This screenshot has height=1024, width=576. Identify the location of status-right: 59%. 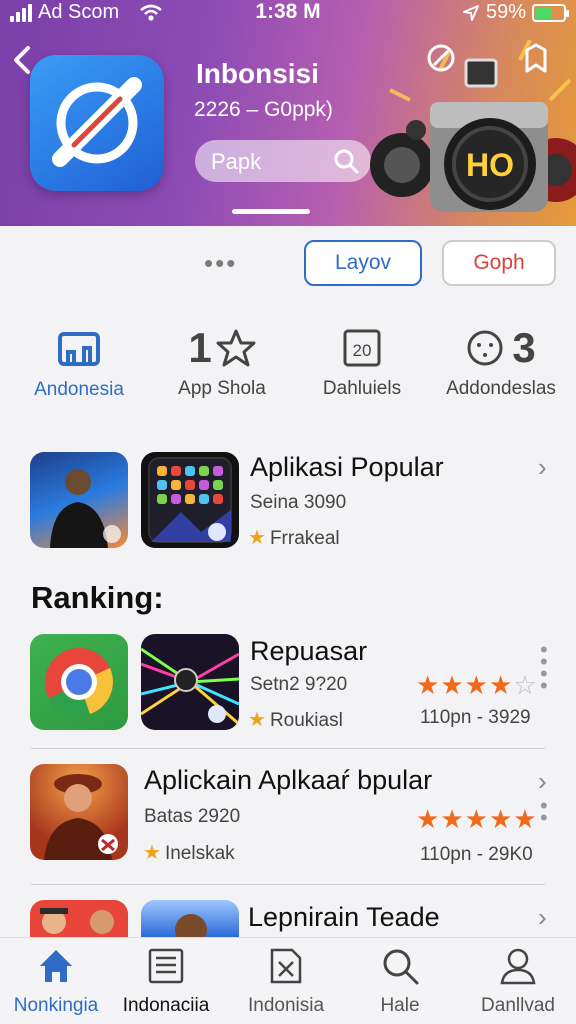
(515, 12).